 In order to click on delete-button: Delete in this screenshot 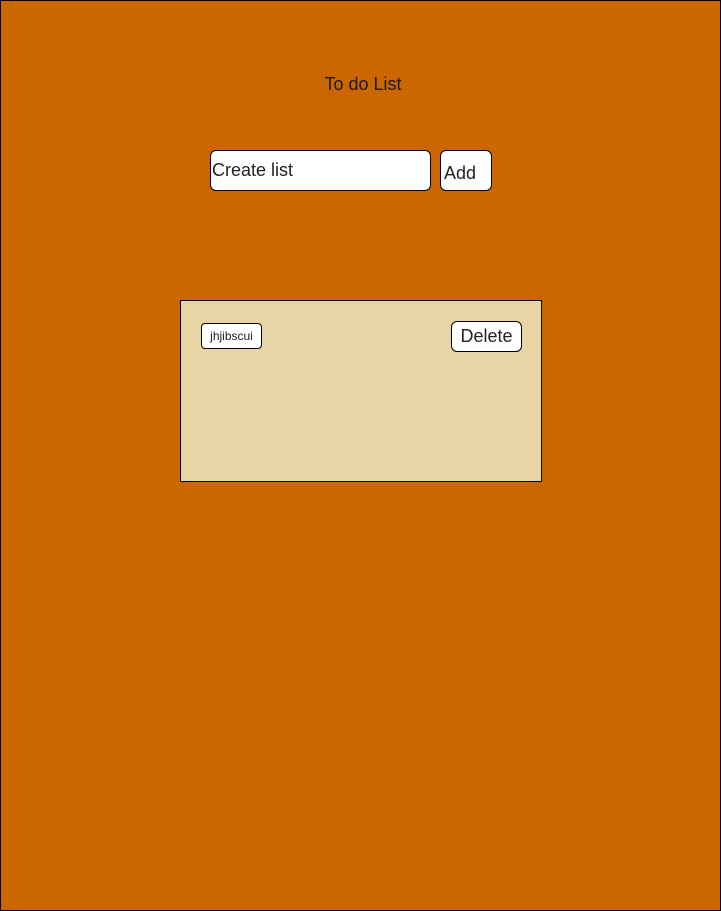, I will do `click(486, 336)`.